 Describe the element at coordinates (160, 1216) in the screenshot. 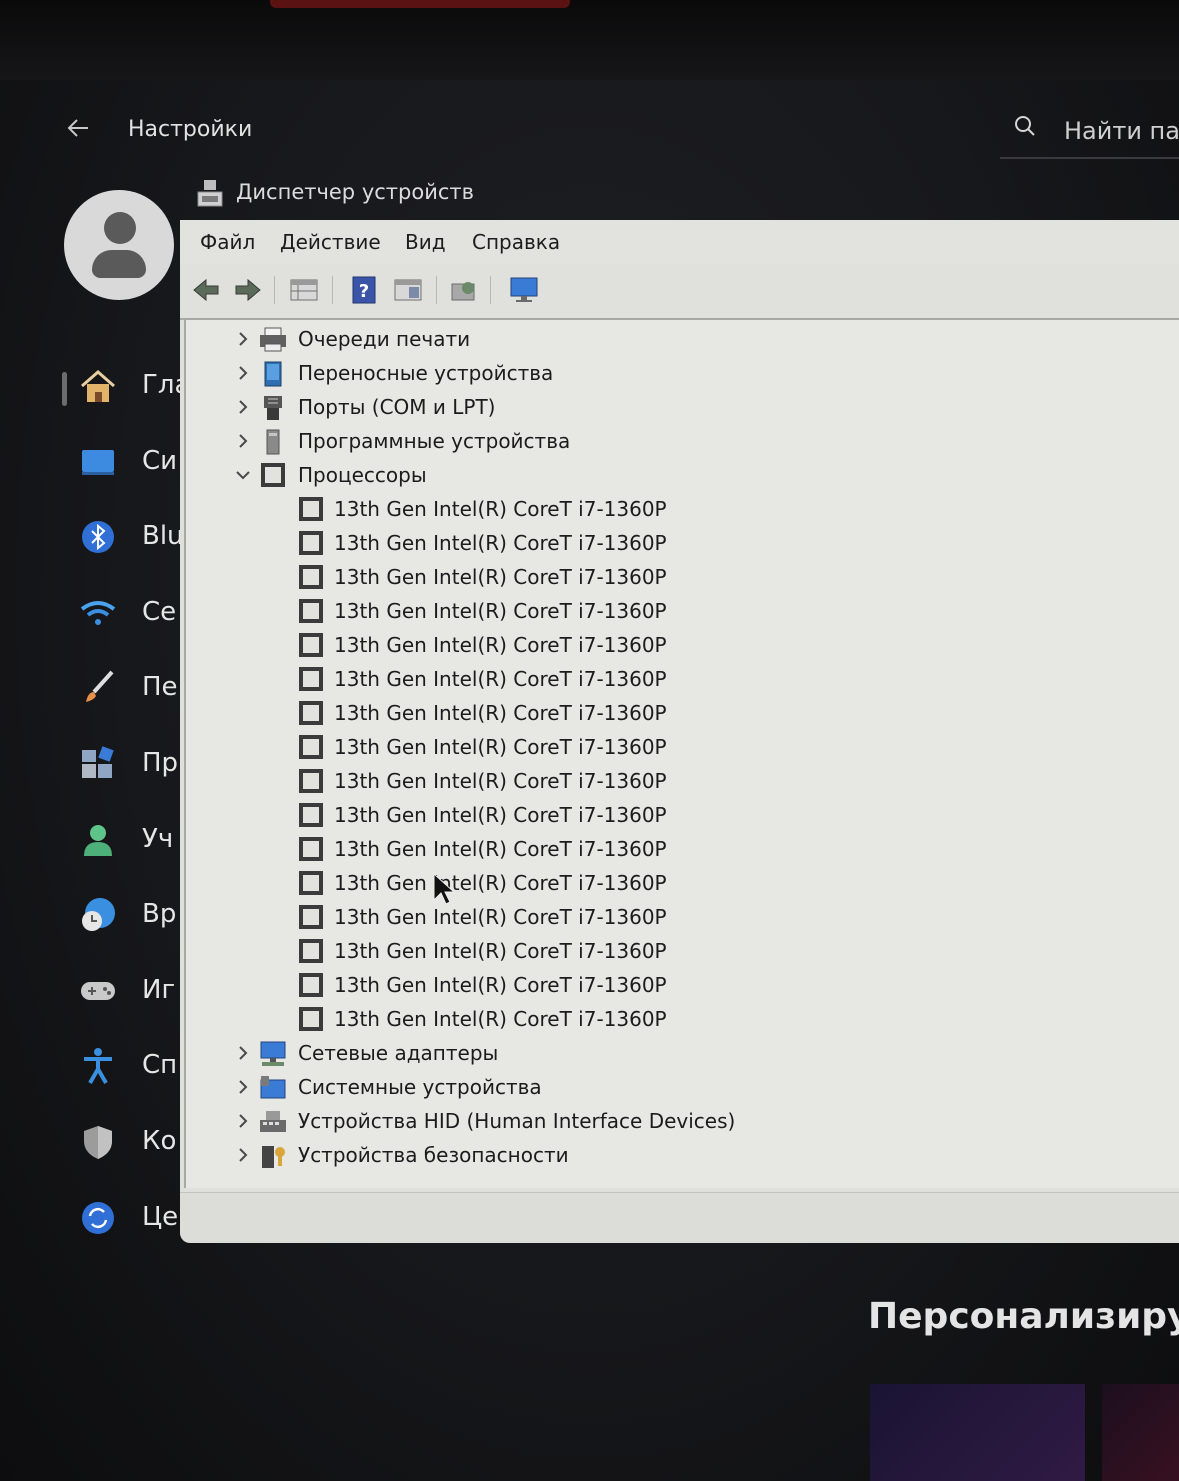

I see `nav-item-label: Це` at that location.